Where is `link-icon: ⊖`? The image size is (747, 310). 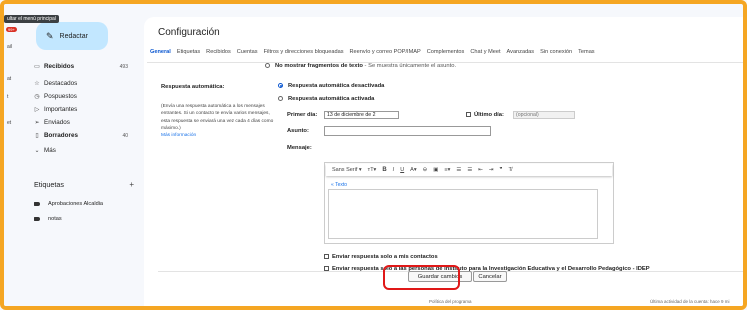 link-icon: ⊖ is located at coordinates (425, 170).